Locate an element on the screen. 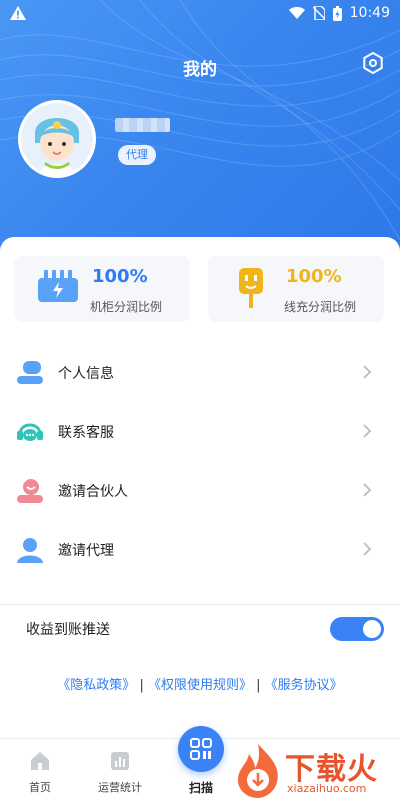 Image resolution: width=400 pixels, height=800 pixels. menu-item-invite-agent: 邀请代理 is located at coordinates (200, 549).